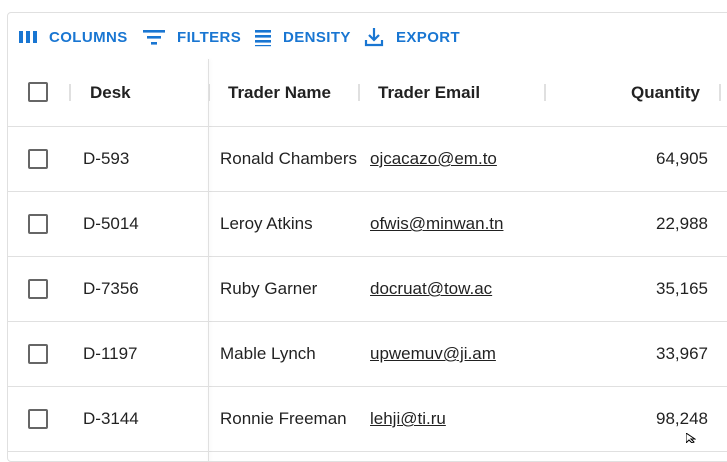  I want to click on column-header-row: Desk Trader Name Trader Email Quantity, so click(367, 93).